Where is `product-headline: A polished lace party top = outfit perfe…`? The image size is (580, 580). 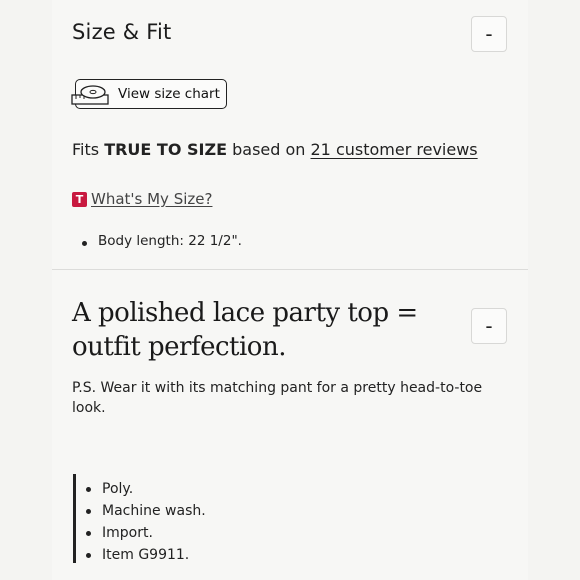 product-headline: A polished lace party top = outfit perfe… is located at coordinates (245, 330).